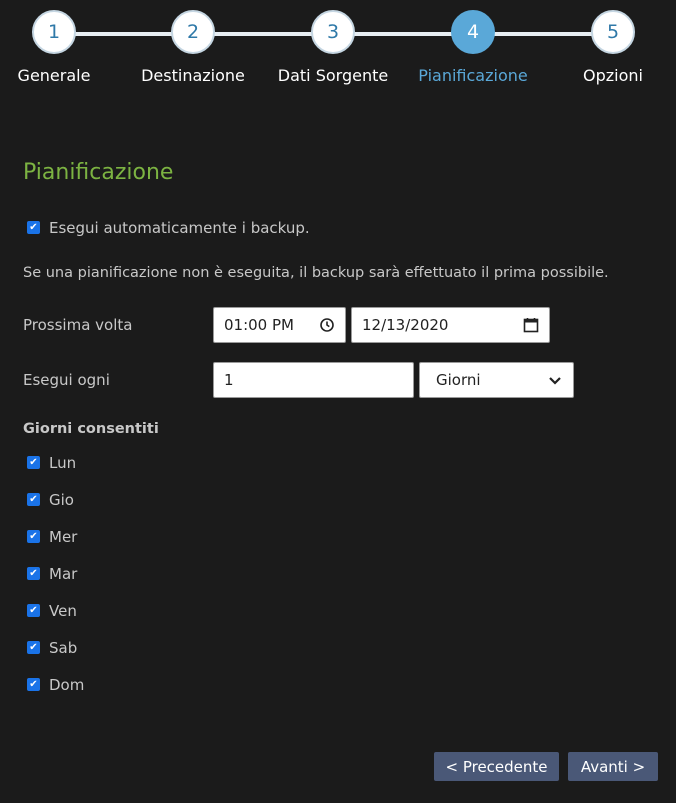 This screenshot has width=676, height=803. I want to click on time-input: 01:00 PM, so click(279, 325).